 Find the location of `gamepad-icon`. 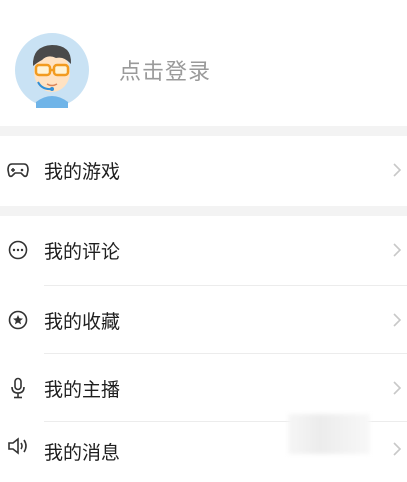

gamepad-icon is located at coordinates (18, 170).